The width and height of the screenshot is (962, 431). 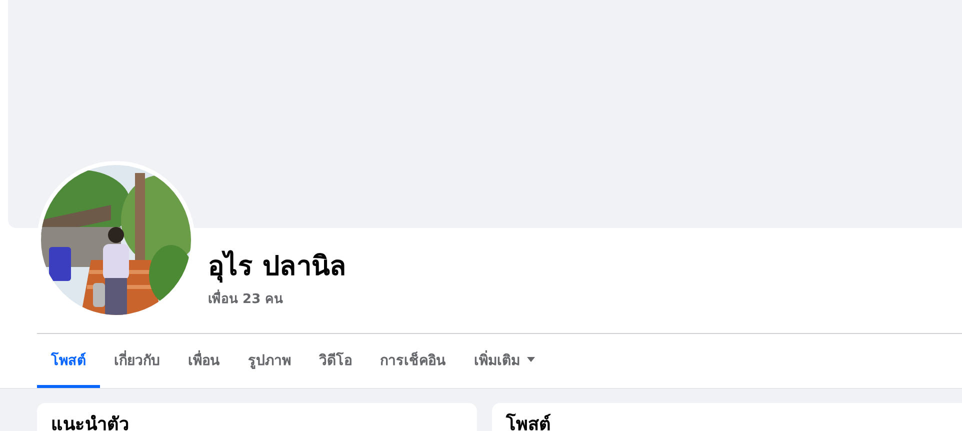 I want to click on profile-tab: รูปภาพ, so click(x=269, y=361).